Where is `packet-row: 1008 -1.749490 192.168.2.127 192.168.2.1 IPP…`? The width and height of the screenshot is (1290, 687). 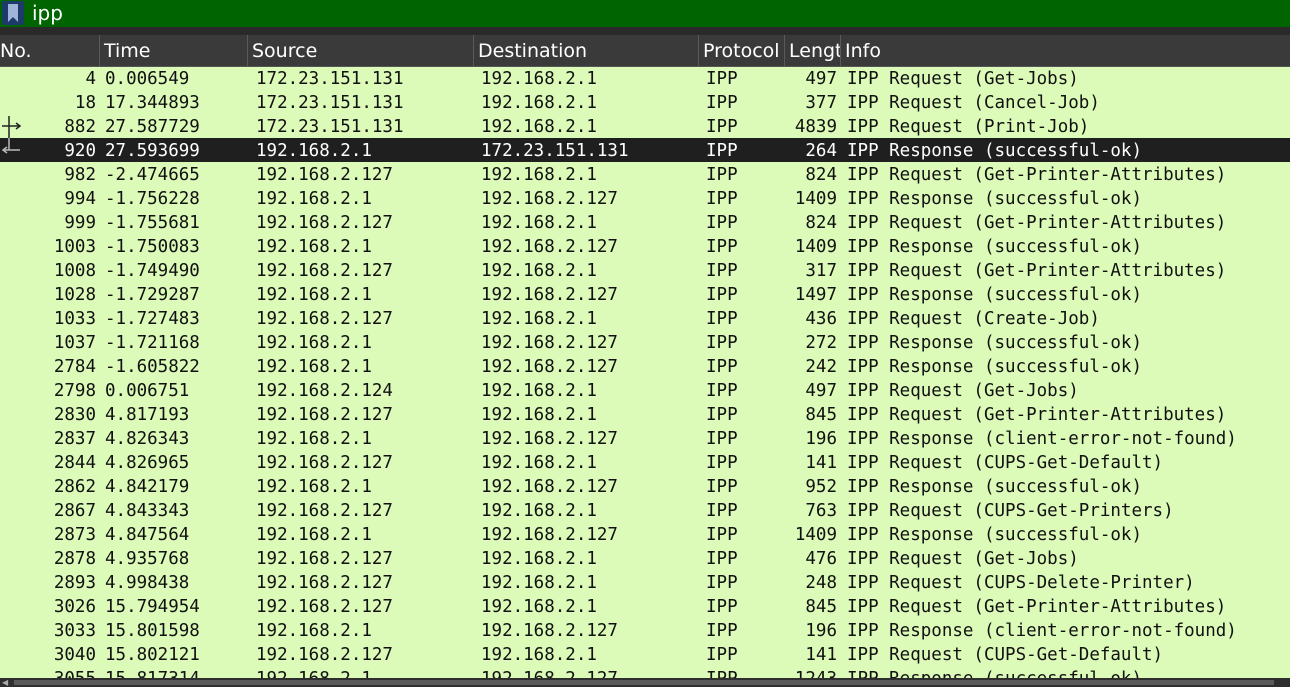
packet-row: 1008 -1.749490 192.168.2.127 192.168.2.1 IPP… is located at coordinates (645, 270).